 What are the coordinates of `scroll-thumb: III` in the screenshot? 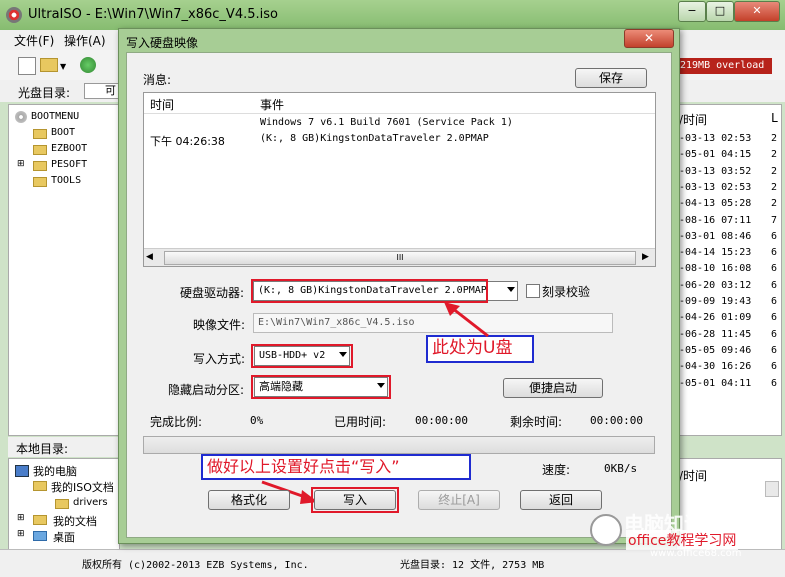 It's located at (400, 258).